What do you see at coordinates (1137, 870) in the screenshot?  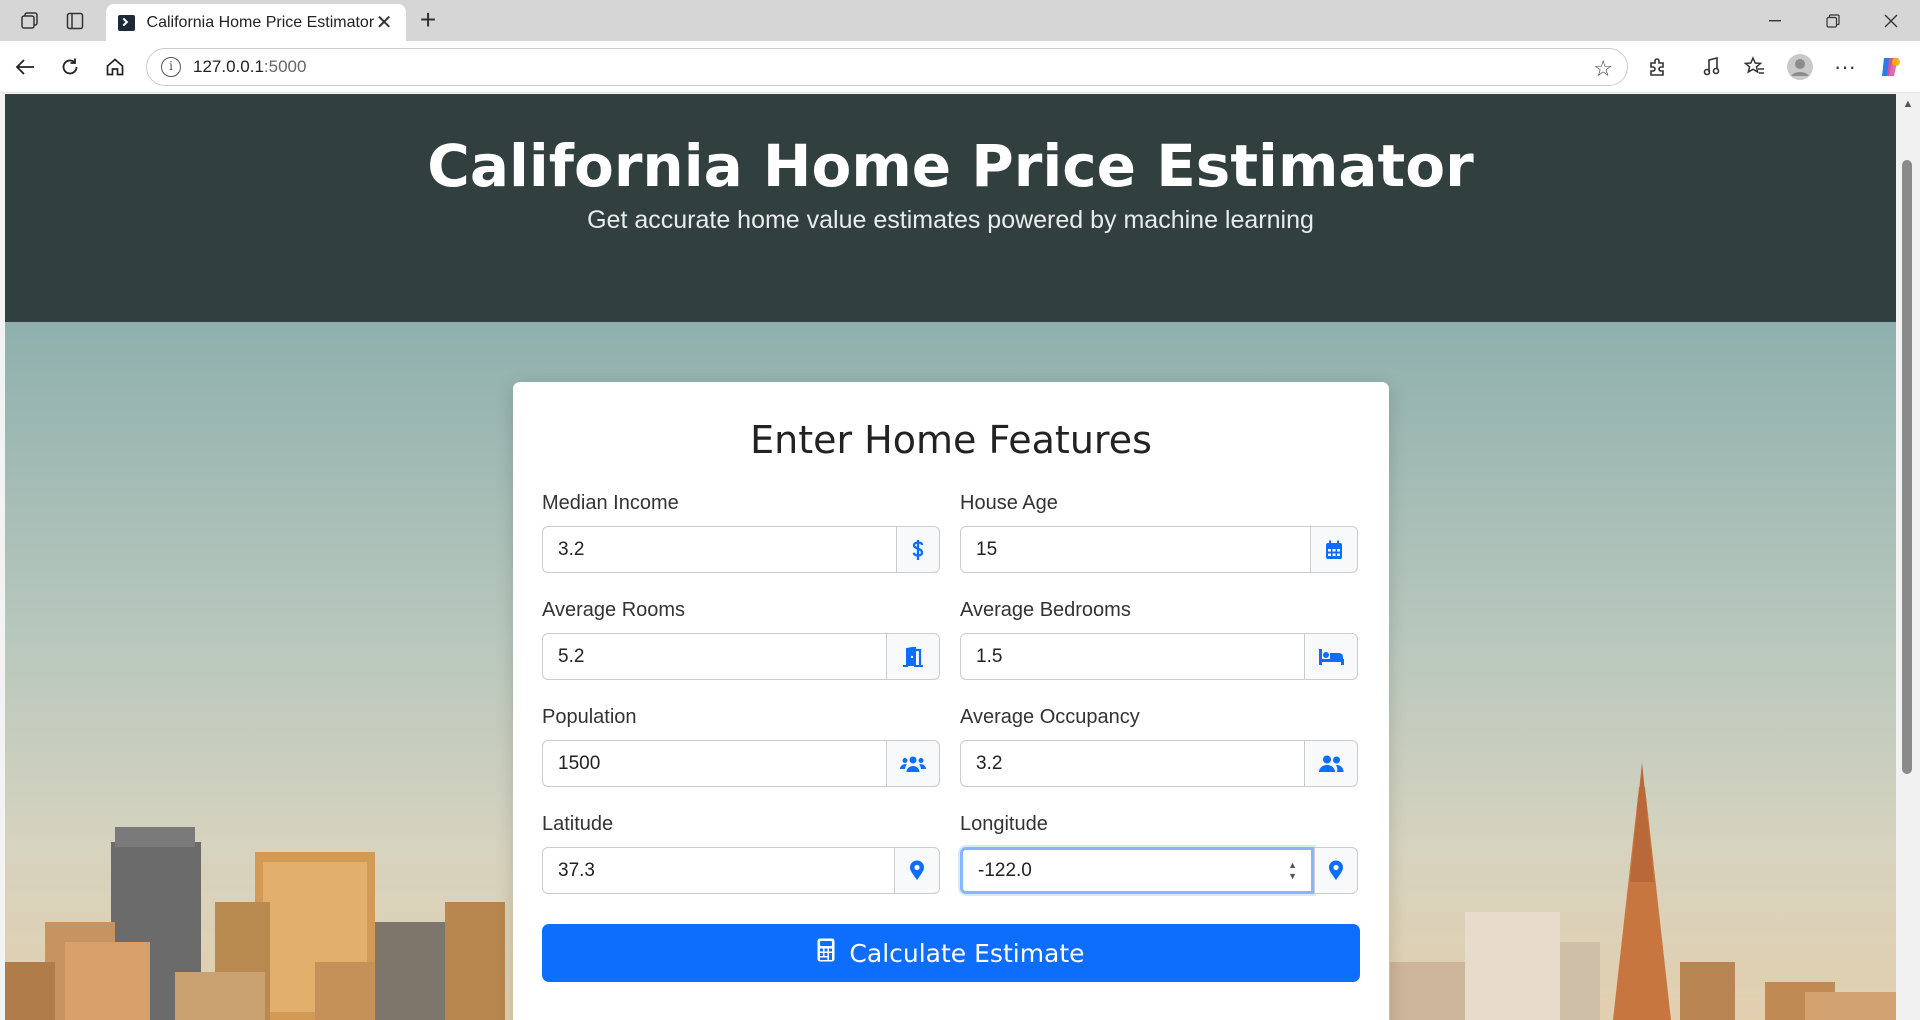 I see `longitude-input: -122.0 ▲ ▼` at bounding box center [1137, 870].